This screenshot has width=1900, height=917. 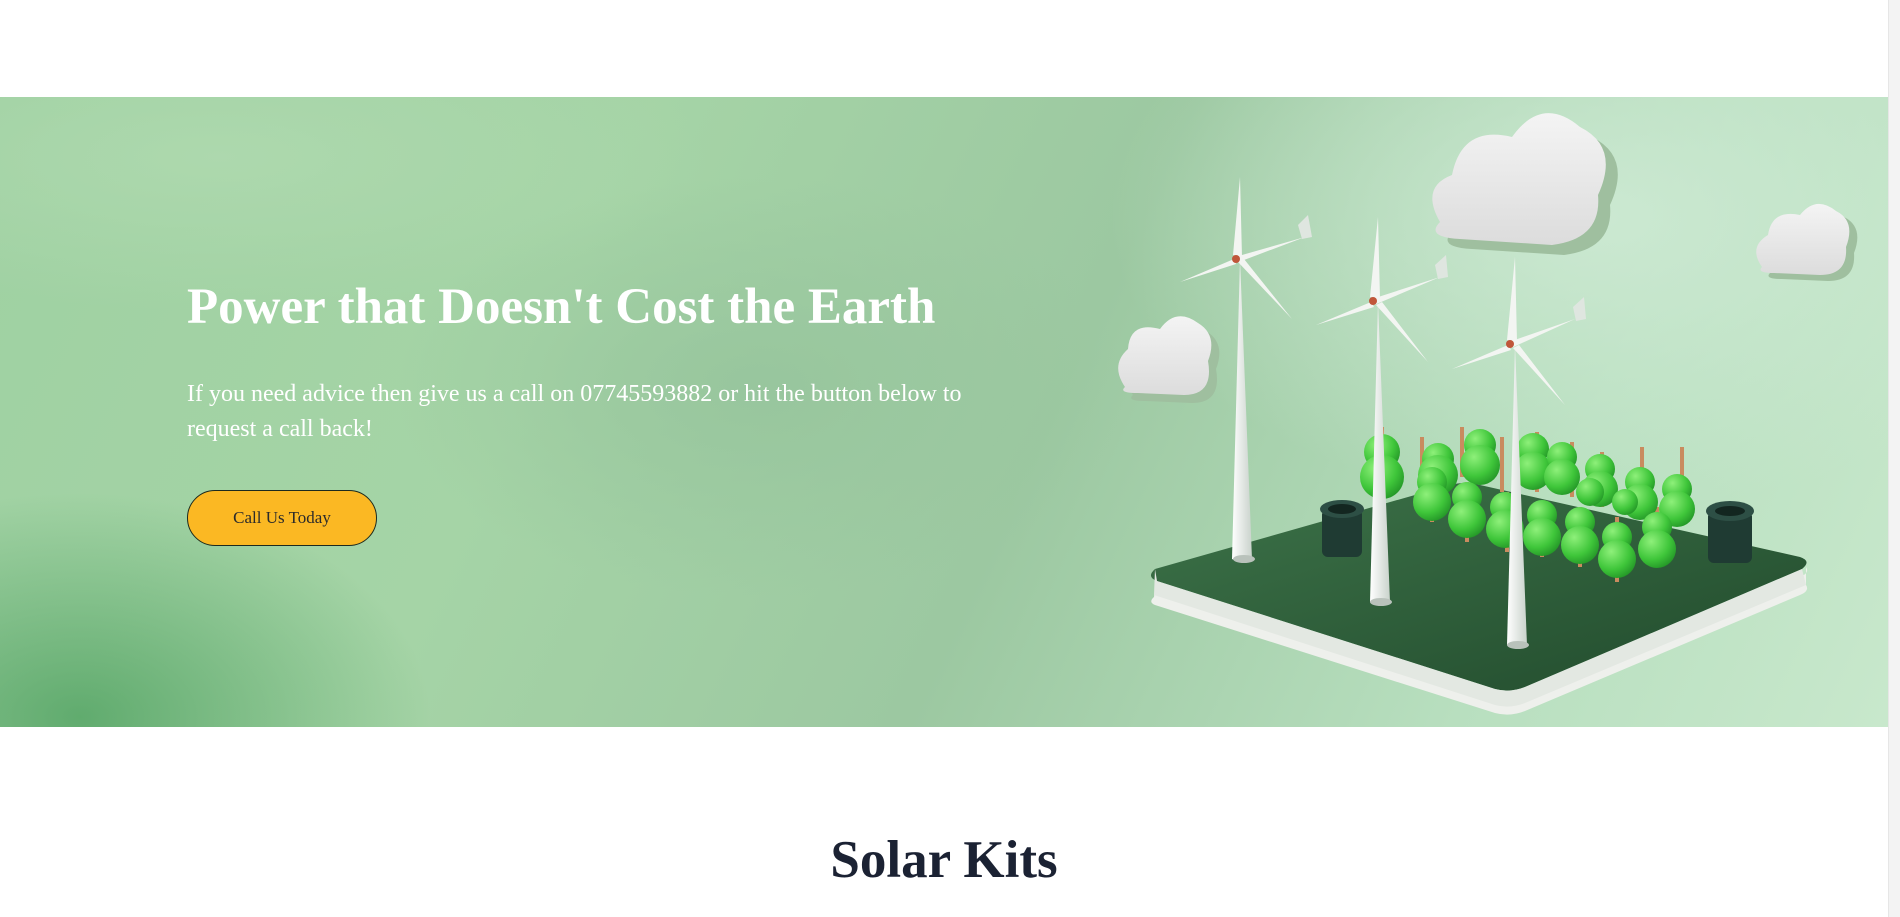 I want to click on cloud-large, so click(x=1525, y=184).